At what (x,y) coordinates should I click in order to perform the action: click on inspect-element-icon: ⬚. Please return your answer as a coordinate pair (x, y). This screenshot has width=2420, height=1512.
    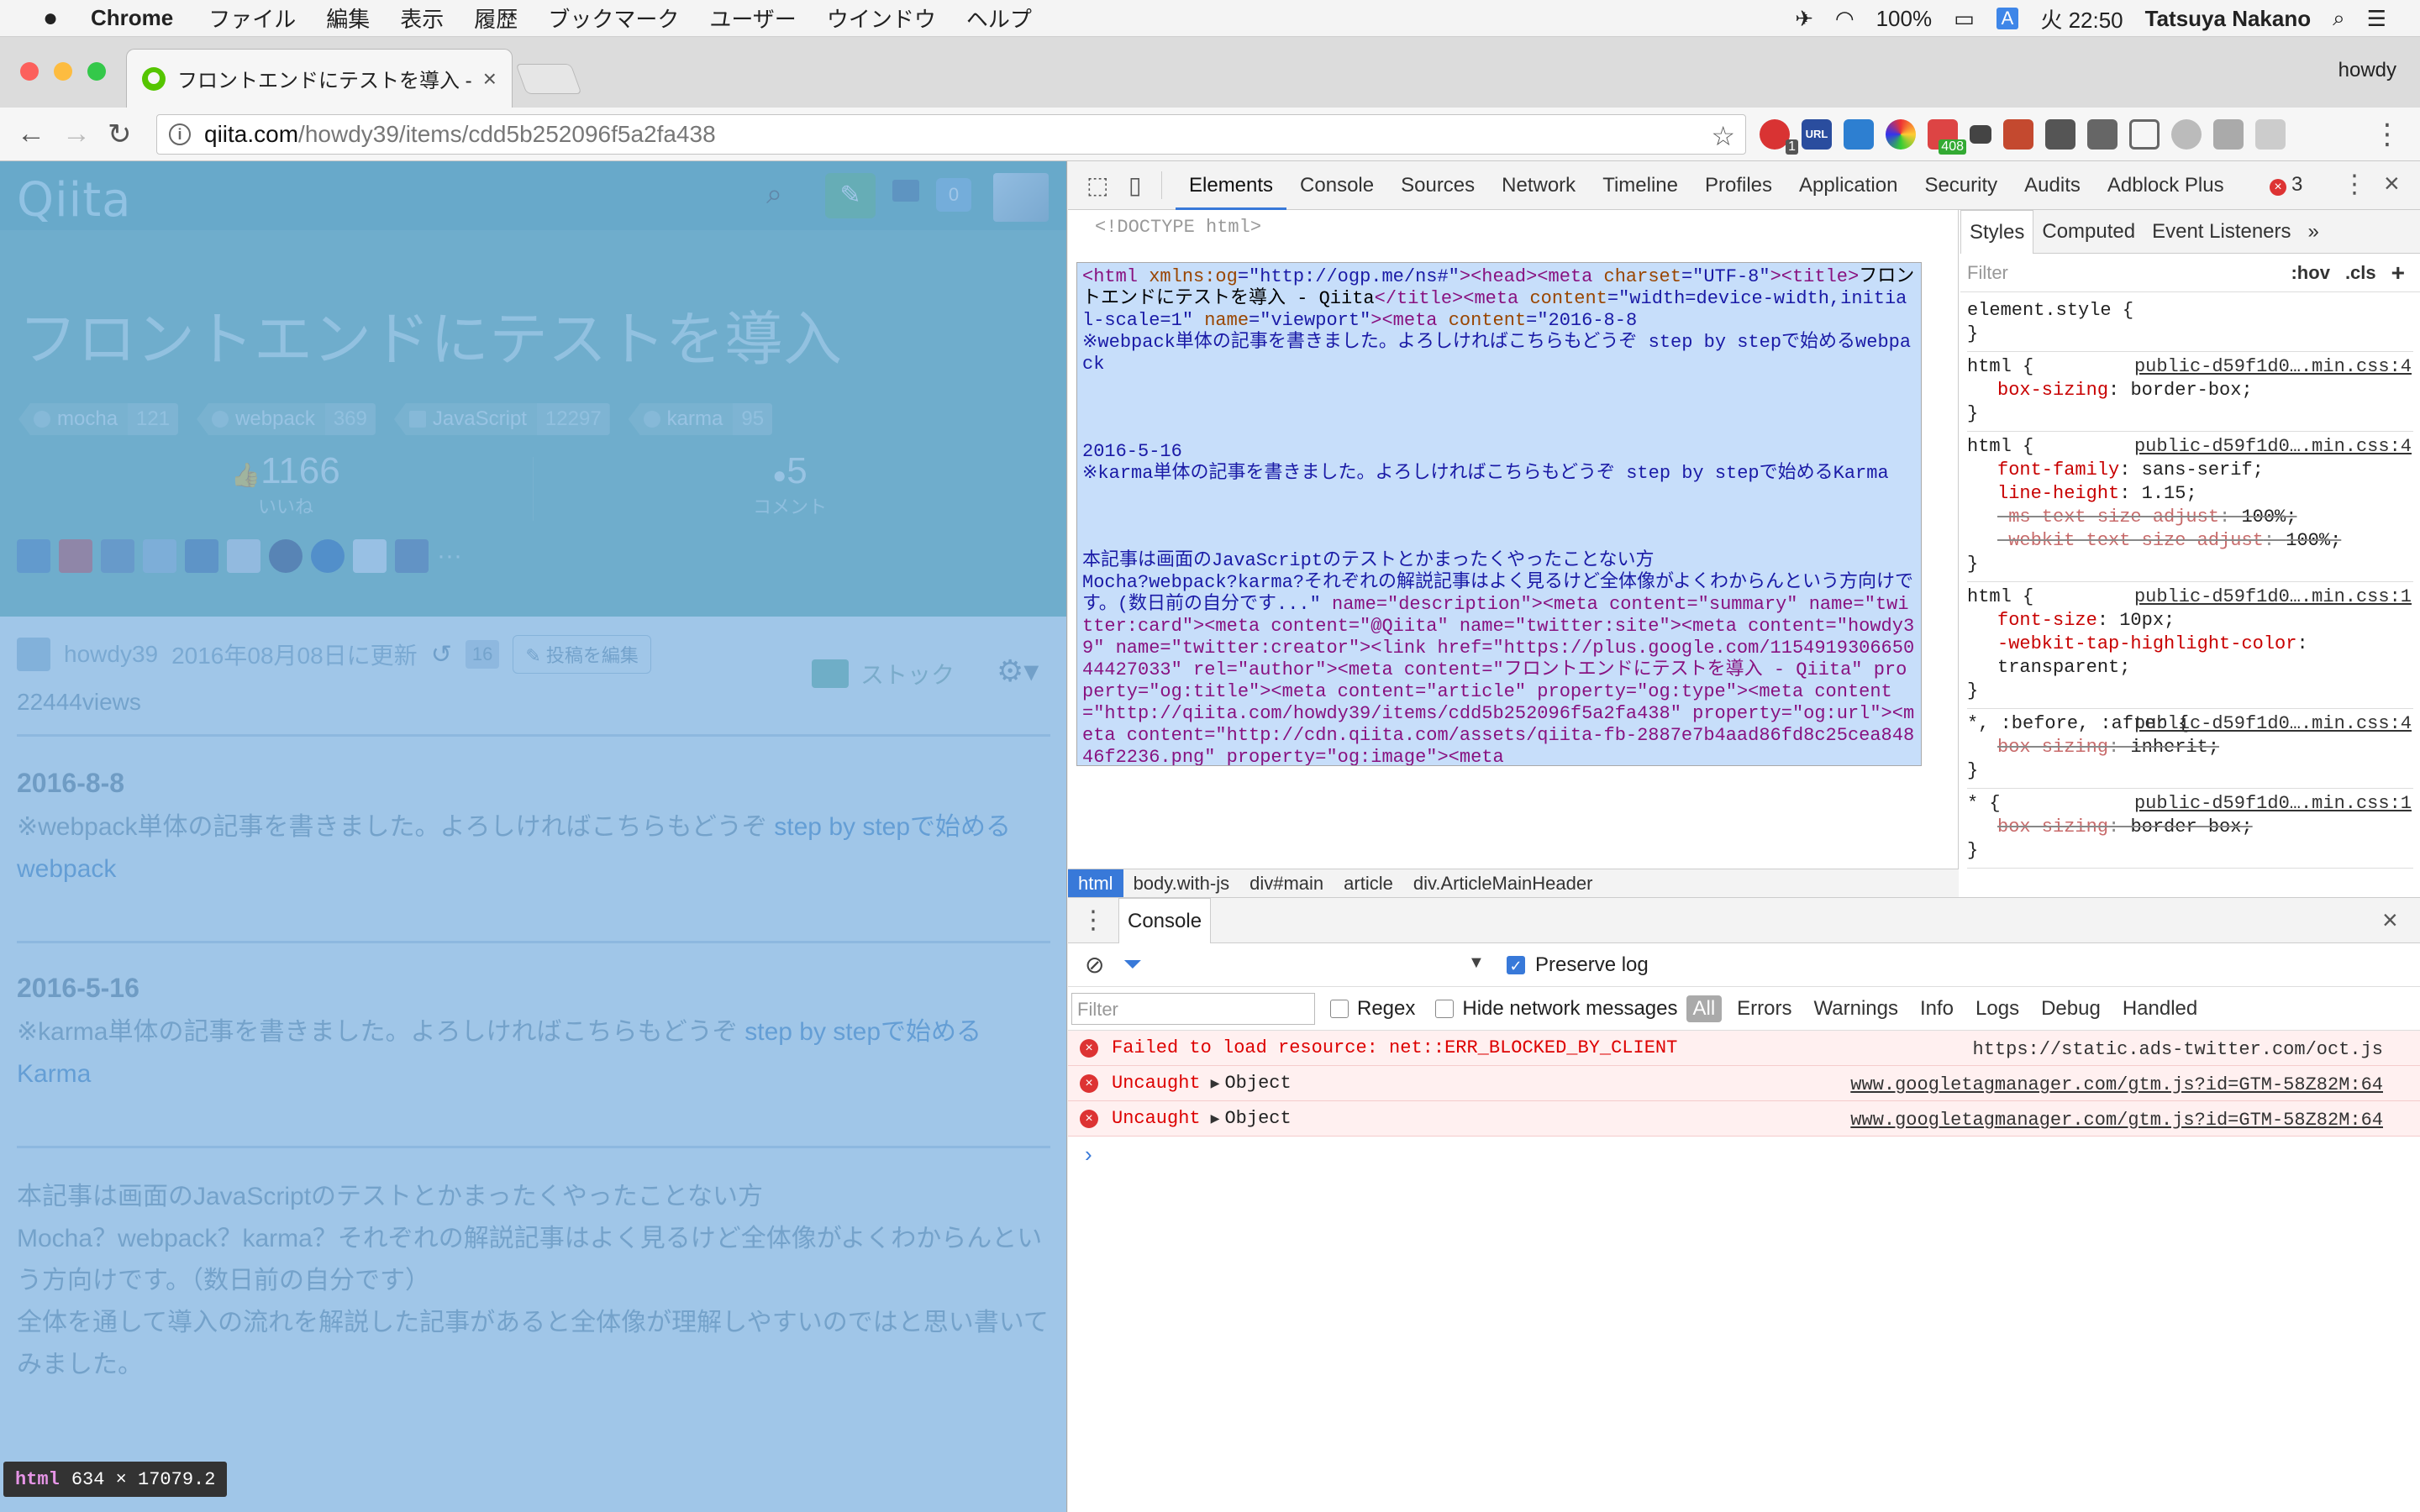
    Looking at the image, I should click on (1103, 185).